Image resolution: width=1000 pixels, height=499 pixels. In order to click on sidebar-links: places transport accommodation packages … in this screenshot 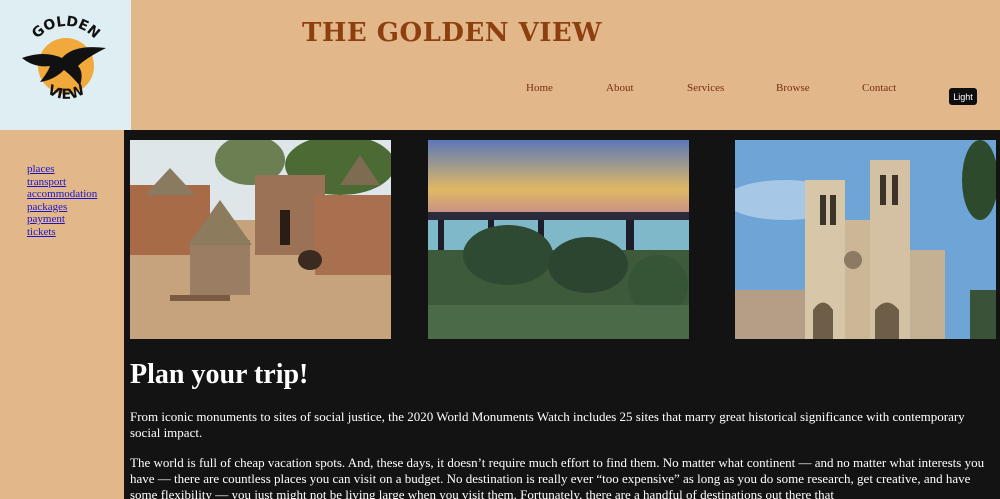, I will do `click(62, 200)`.